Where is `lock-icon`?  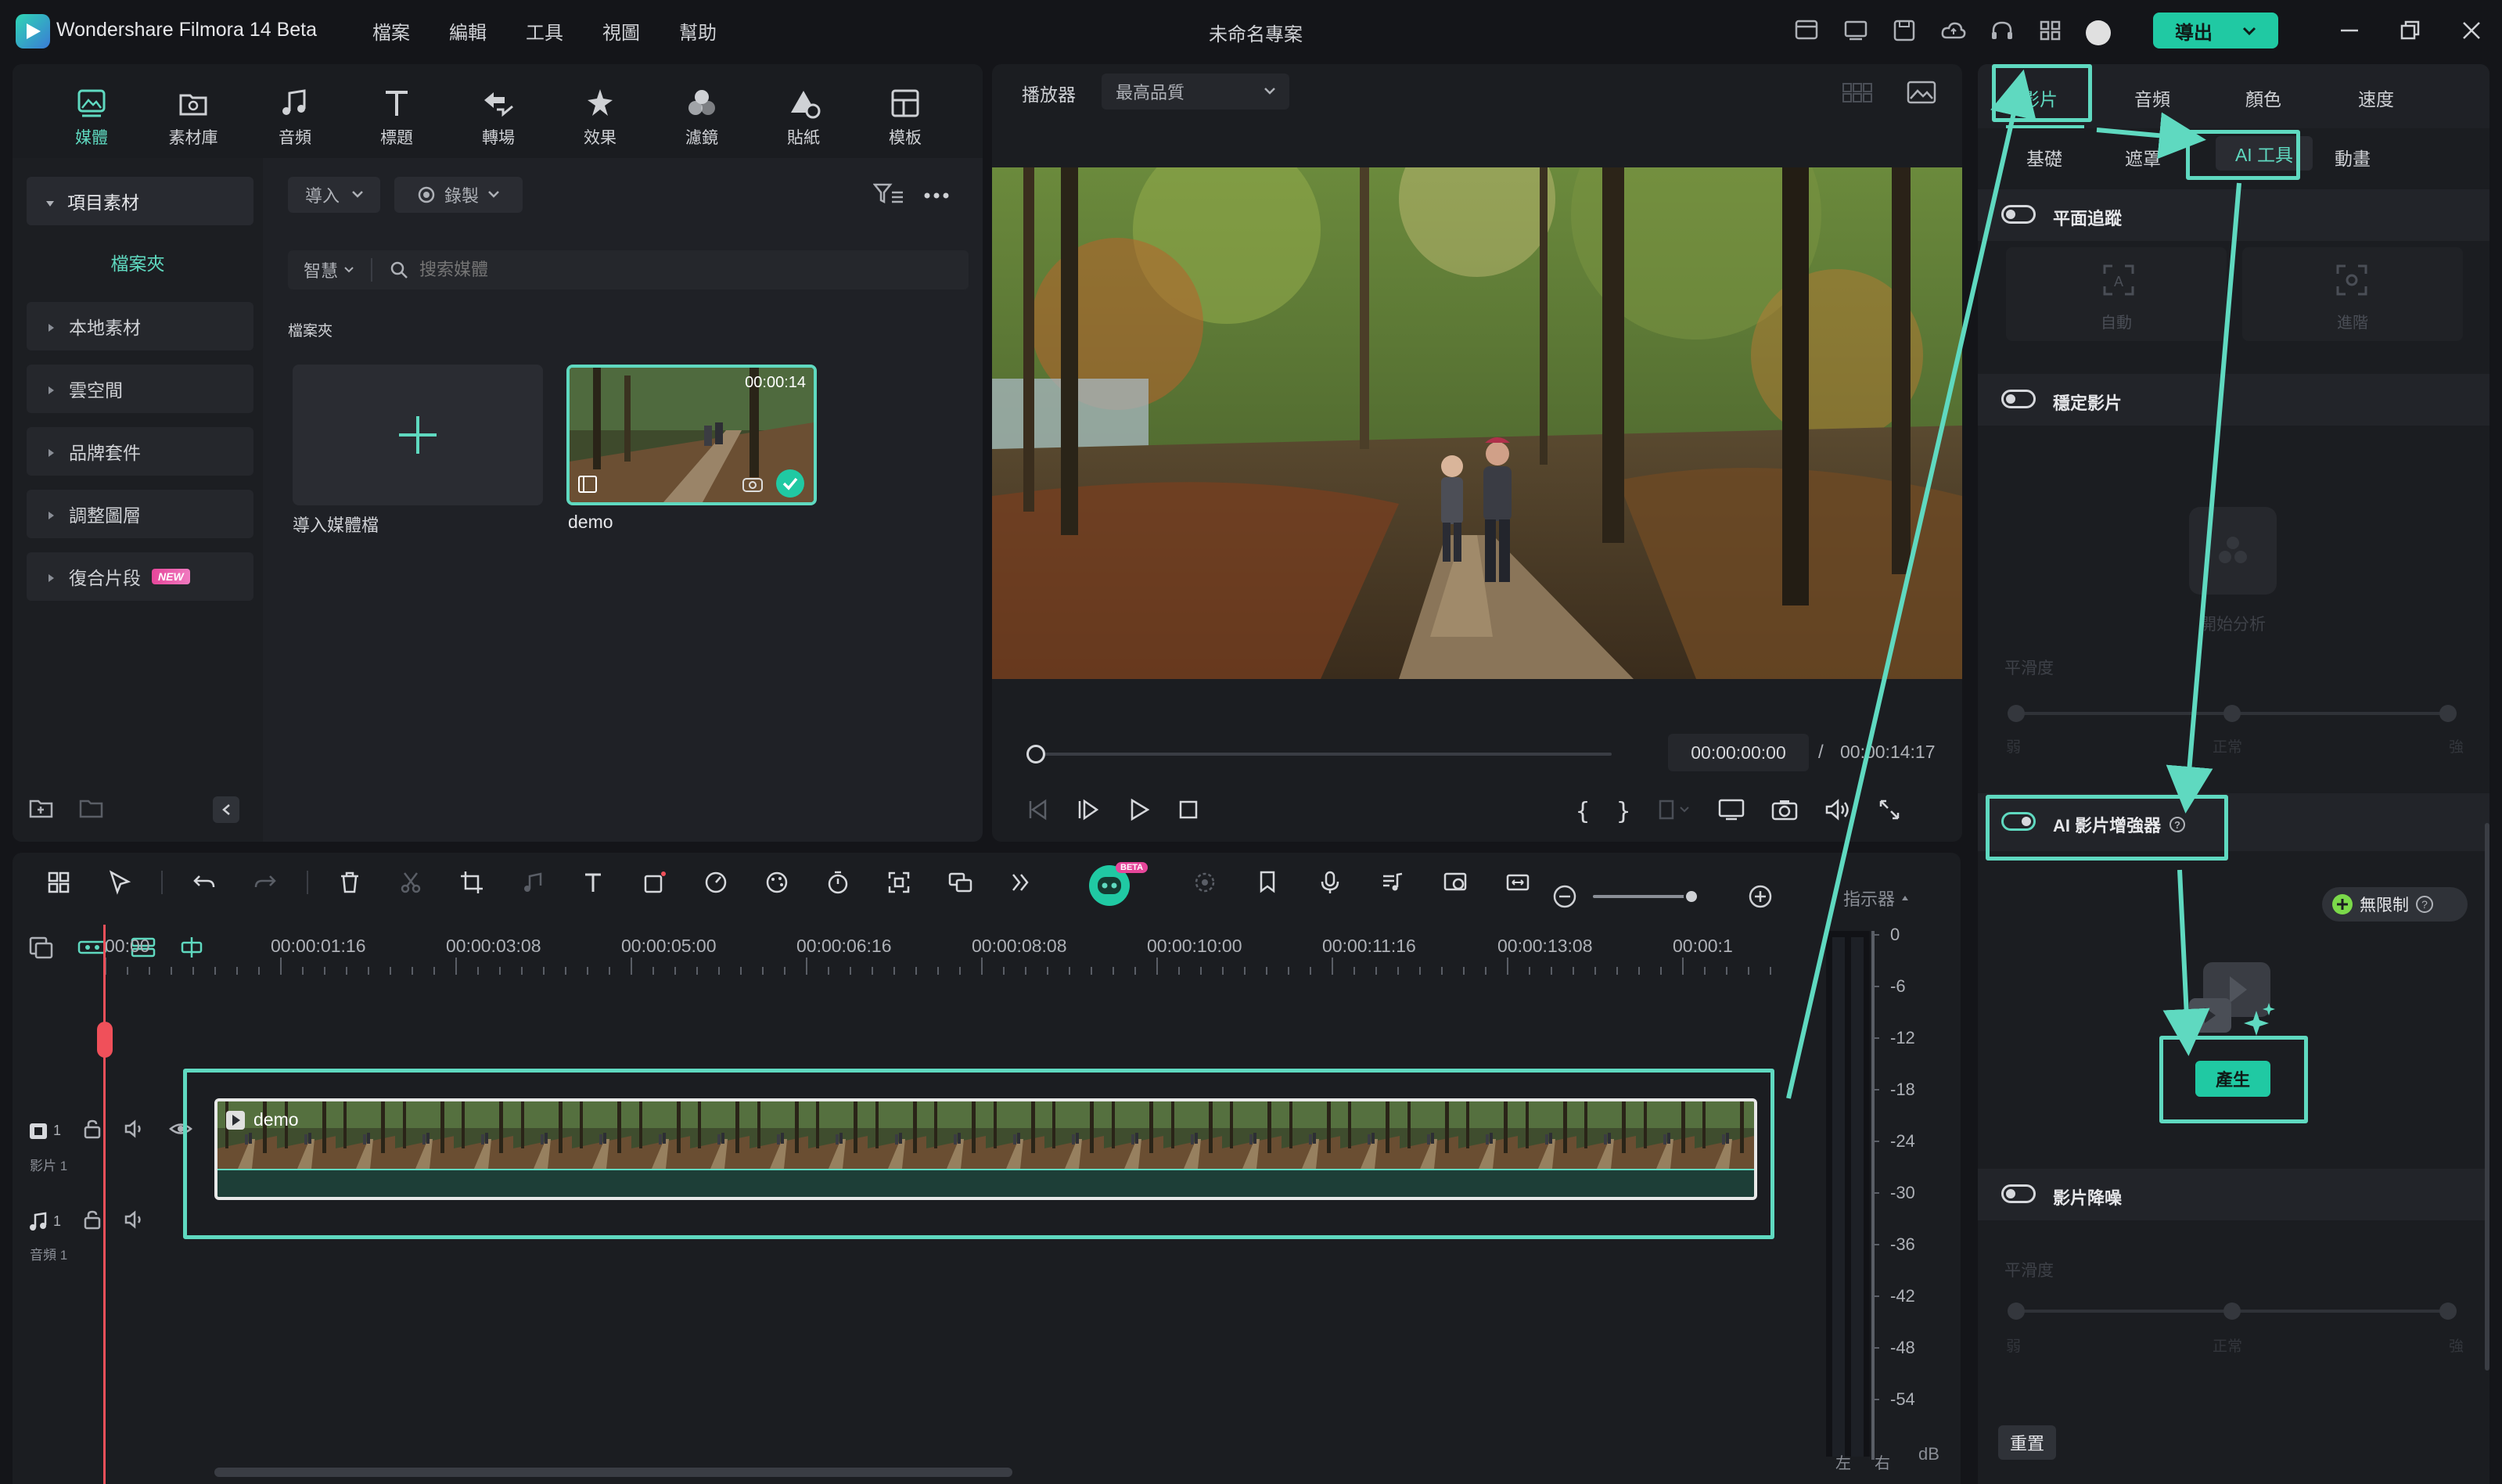 lock-icon is located at coordinates (92, 1221).